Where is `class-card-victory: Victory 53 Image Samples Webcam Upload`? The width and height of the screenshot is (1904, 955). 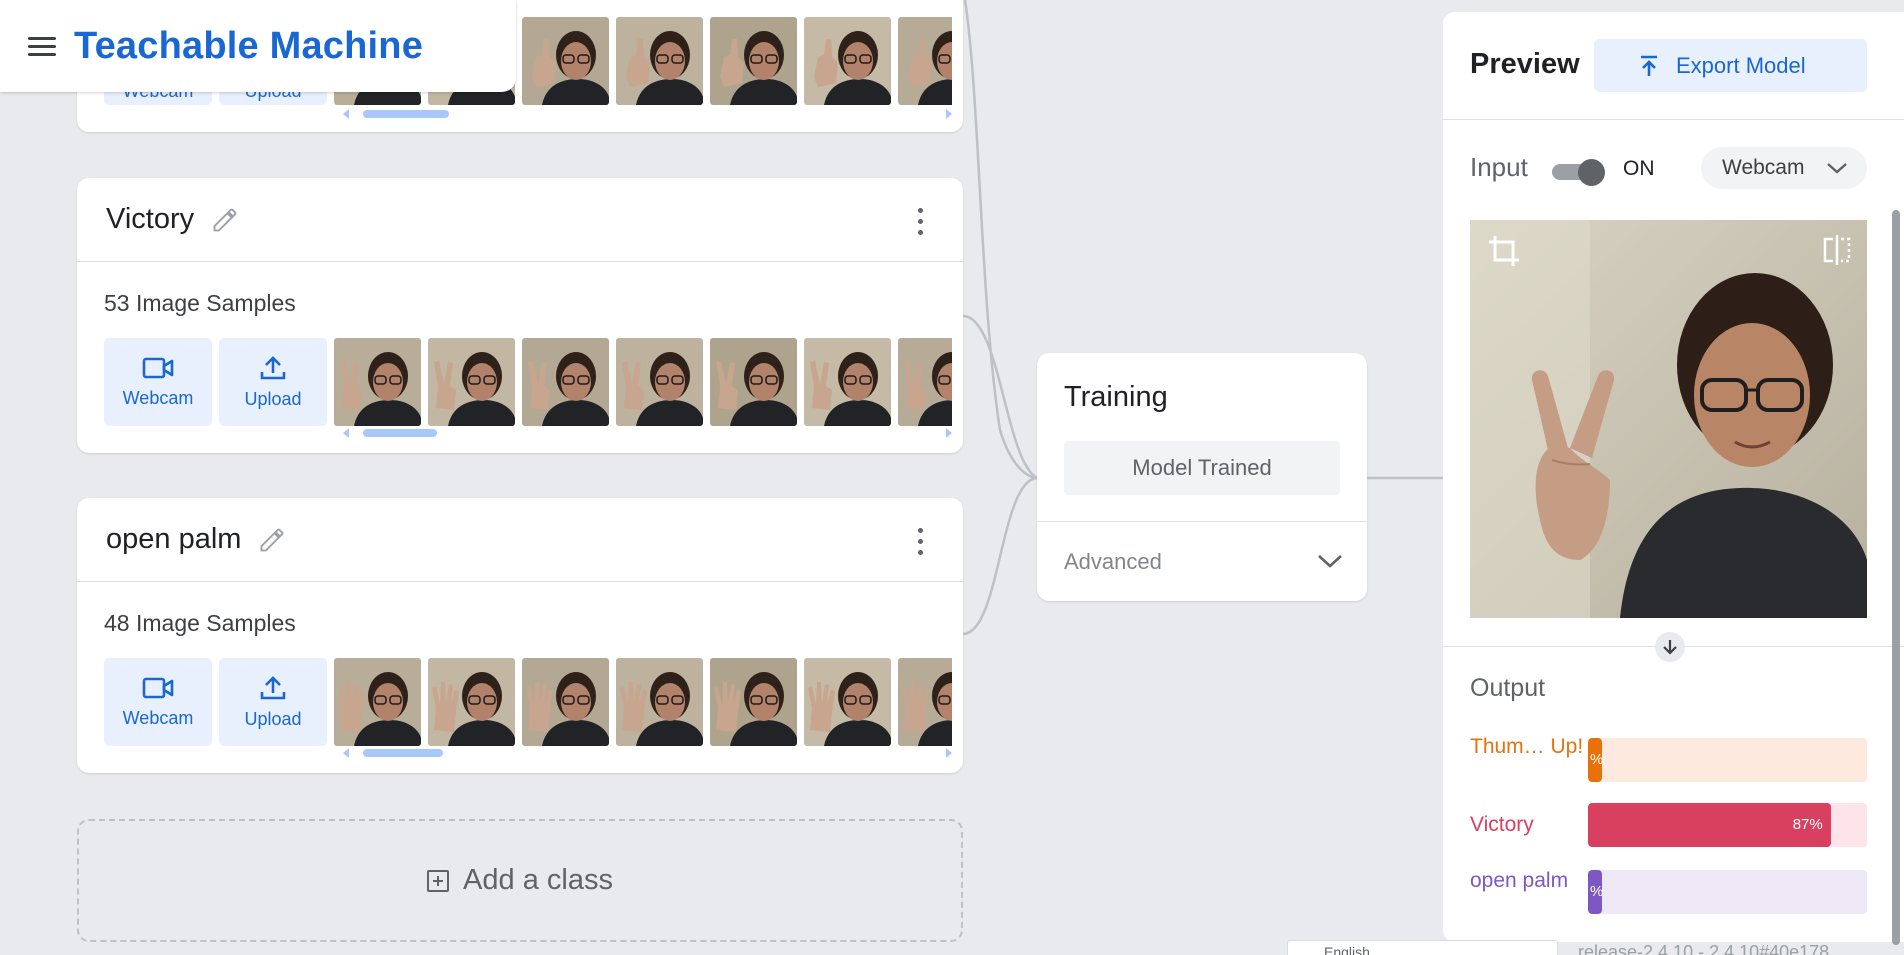
class-card-victory: Victory 53 Image Samples Webcam Upload is located at coordinates (520, 315).